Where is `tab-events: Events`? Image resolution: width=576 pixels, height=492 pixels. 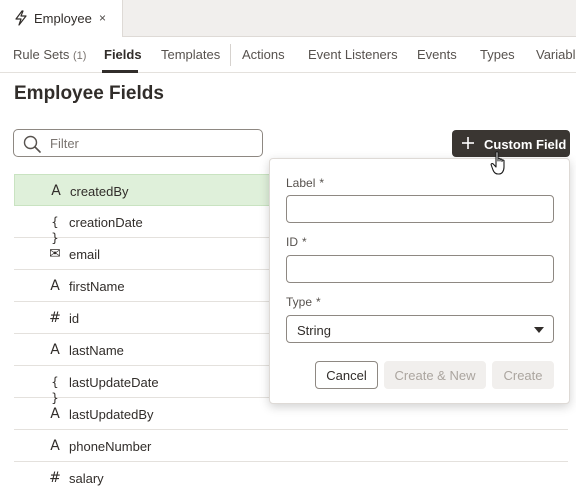
tab-events: Events is located at coordinates (437, 54).